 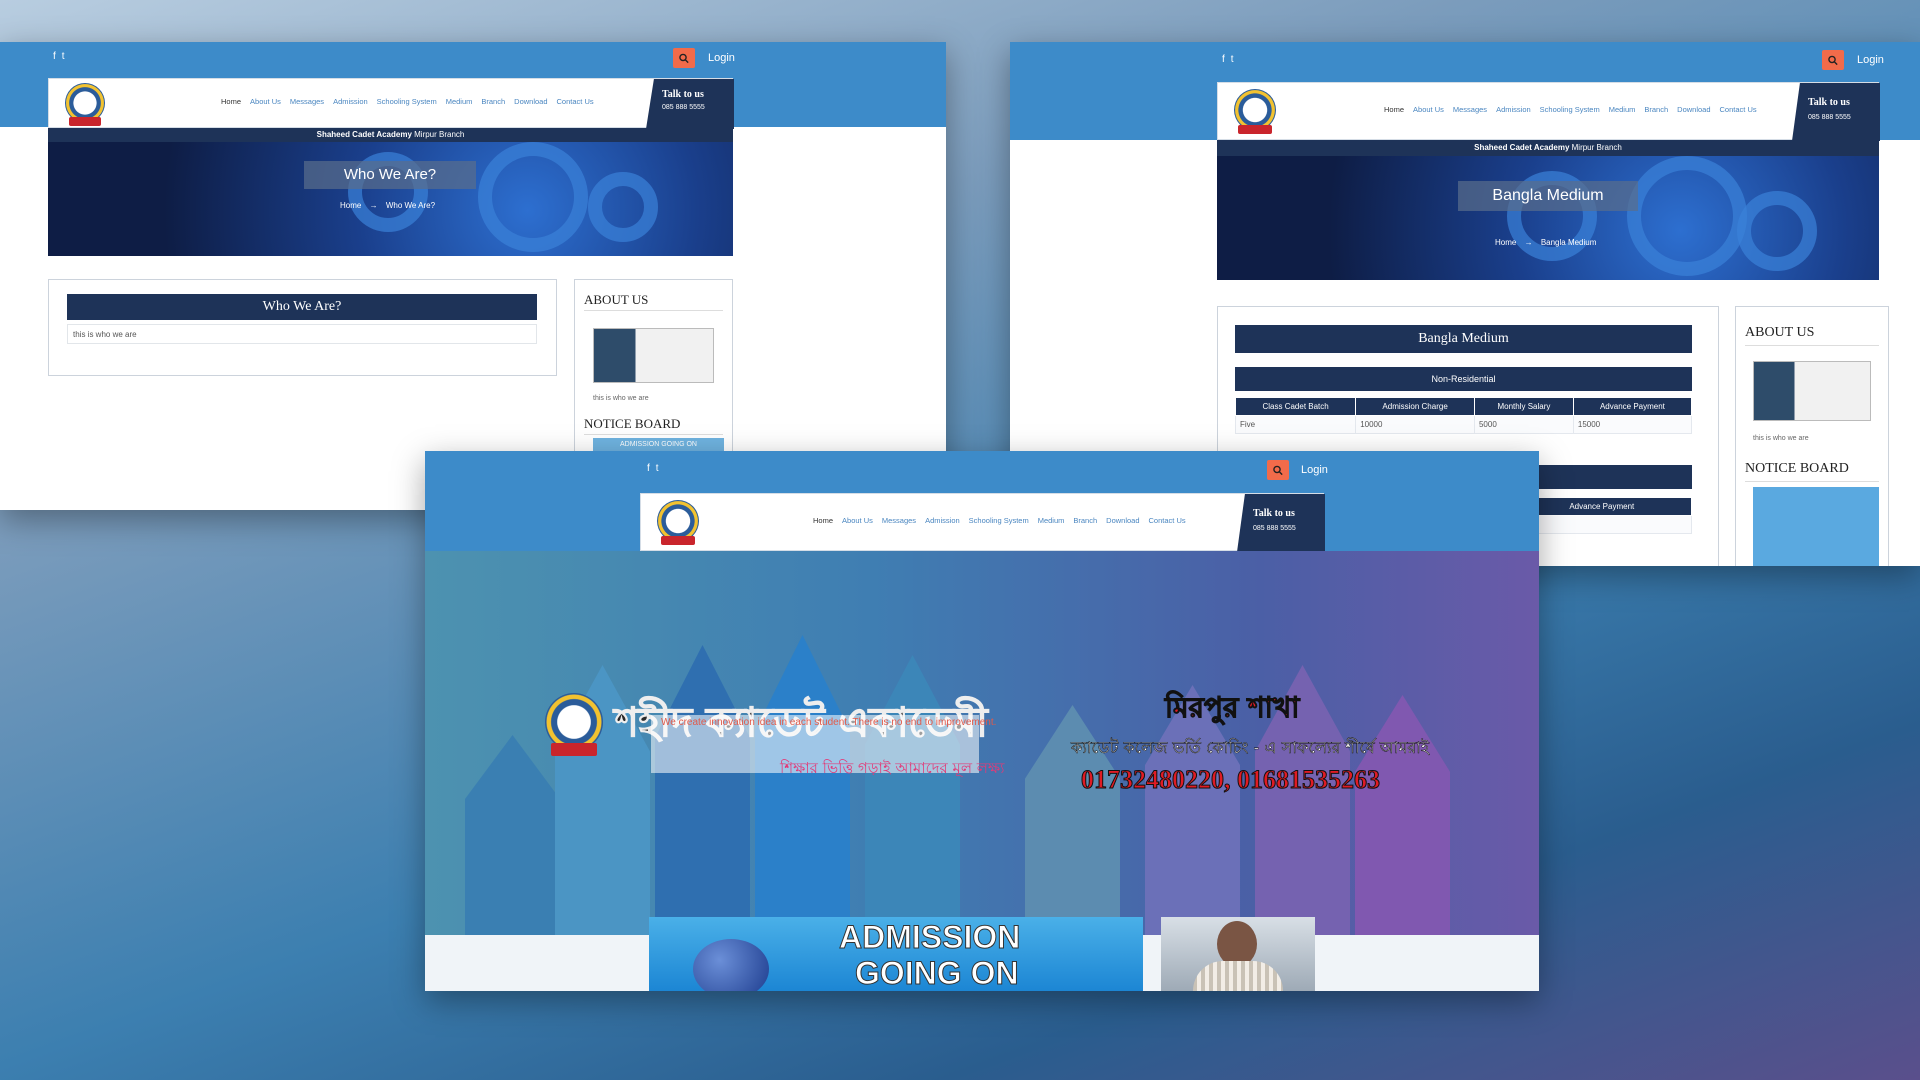 I want to click on branch-strip: Shaheed Cadet Academy Mirpur Branch, so click(x=1548, y=148).